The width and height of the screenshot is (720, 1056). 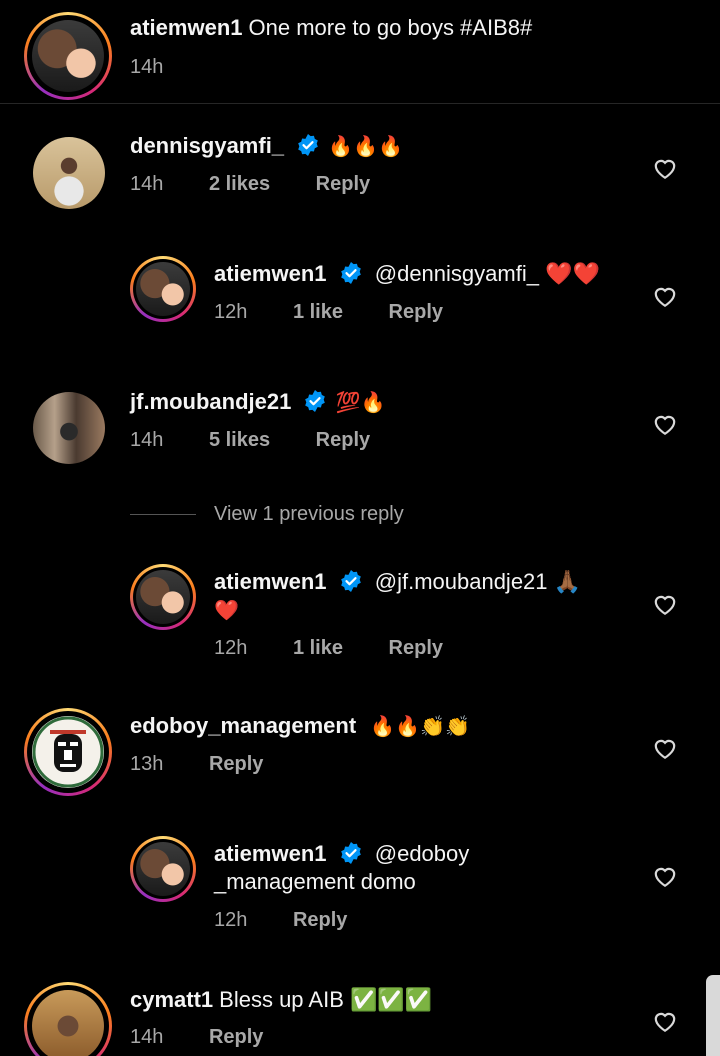 What do you see at coordinates (487, 273) in the screenshot?
I see `comment-text: @dennisgyamfi_ ❤️❤️` at bounding box center [487, 273].